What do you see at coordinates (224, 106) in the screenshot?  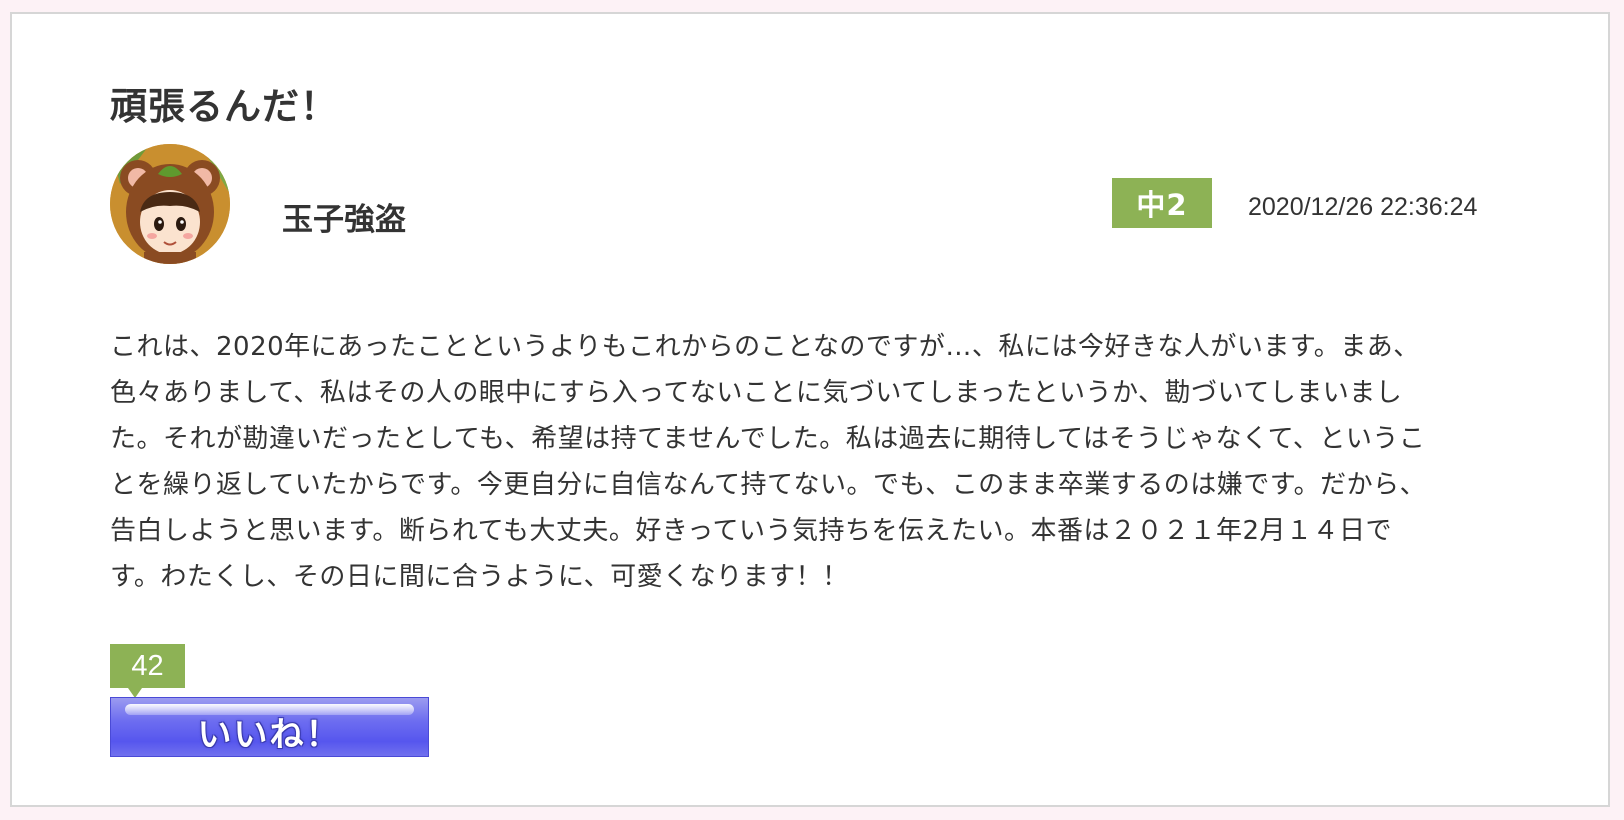 I see `post-title: 頑張るんだ！` at bounding box center [224, 106].